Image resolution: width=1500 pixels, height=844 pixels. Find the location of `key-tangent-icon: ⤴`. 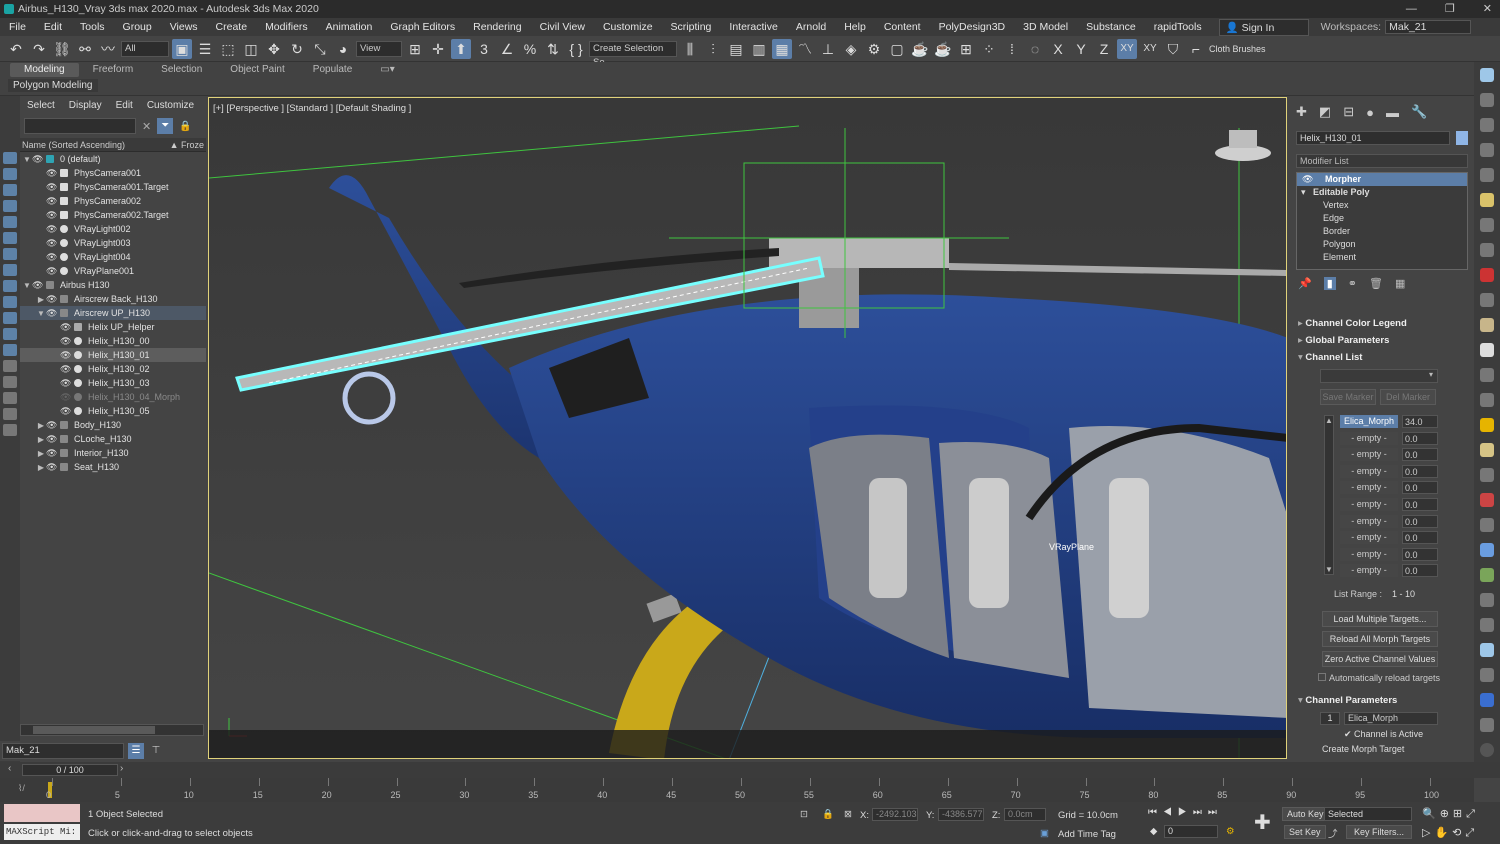

key-tangent-icon: ⤴ is located at coordinates (1333, 833).